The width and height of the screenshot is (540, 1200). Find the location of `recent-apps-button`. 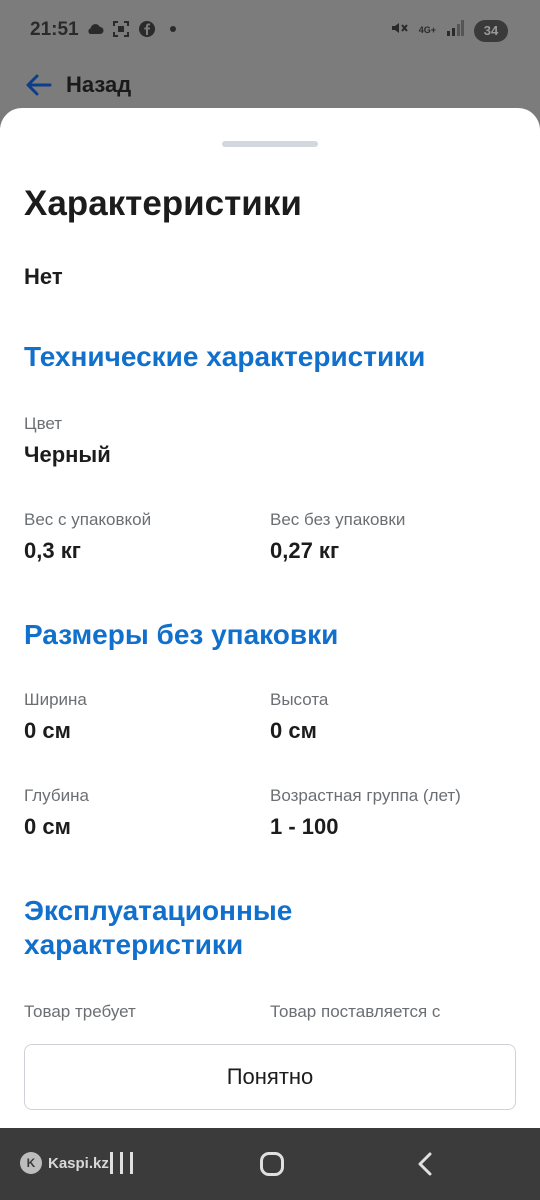

recent-apps-button is located at coordinates (121, 1163).